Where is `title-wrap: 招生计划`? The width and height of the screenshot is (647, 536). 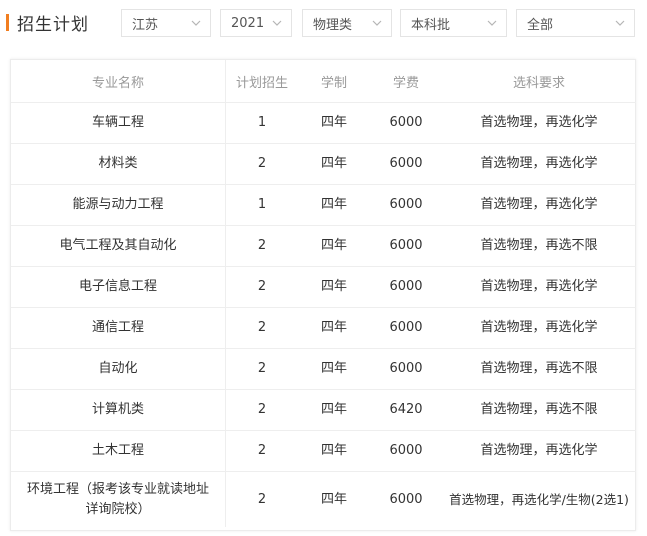
title-wrap: 招生计划 is located at coordinates (47, 22).